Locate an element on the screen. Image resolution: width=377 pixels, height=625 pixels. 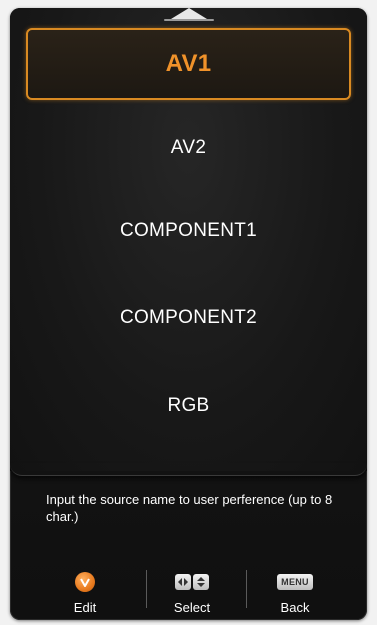
edit-button: Edit is located at coordinates (85, 594).